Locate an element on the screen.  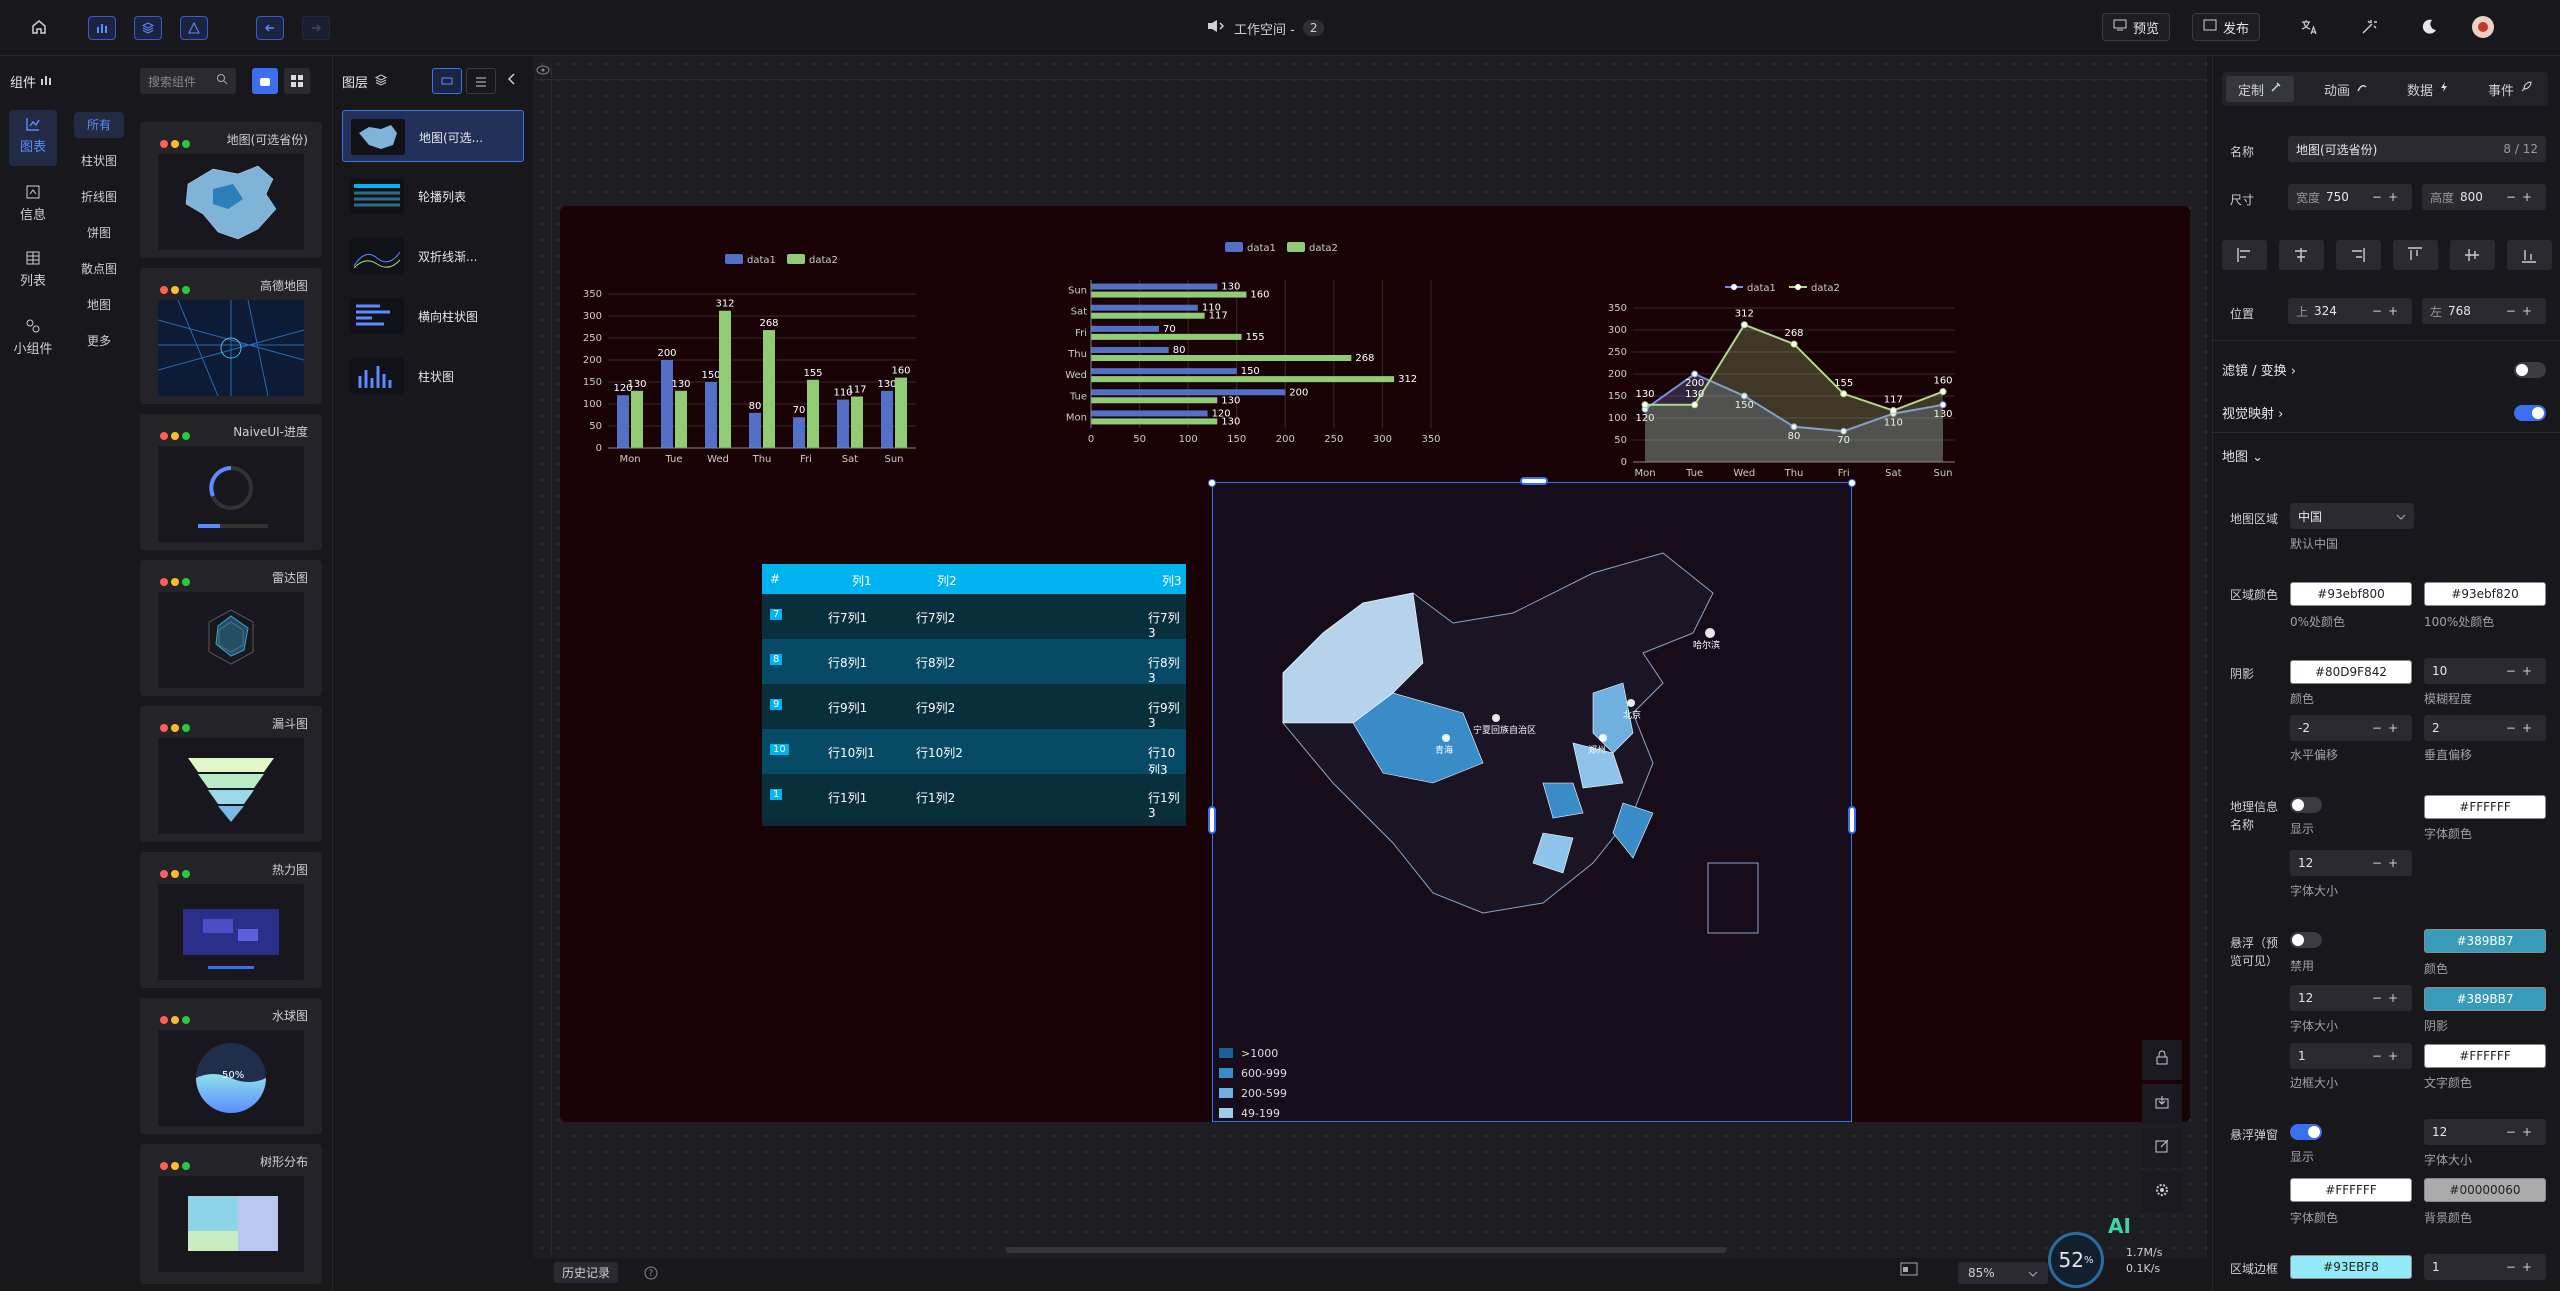
filter-section-header: 滤镜 / 变换 › is located at coordinates (2259, 369).